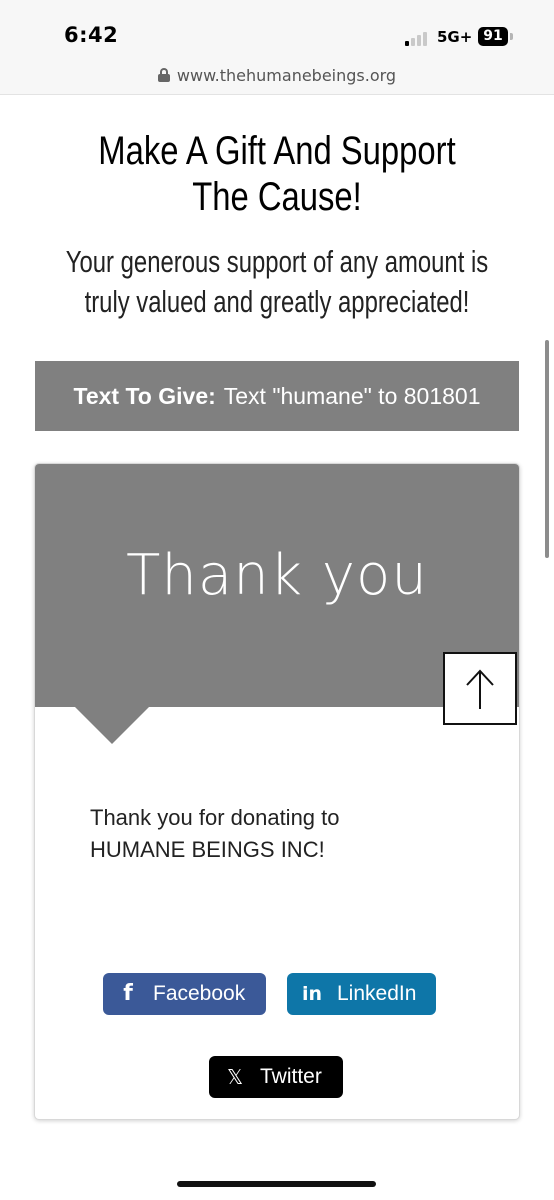  Describe the element at coordinates (493, 36) in the screenshot. I see `battery-icon: 91` at that location.